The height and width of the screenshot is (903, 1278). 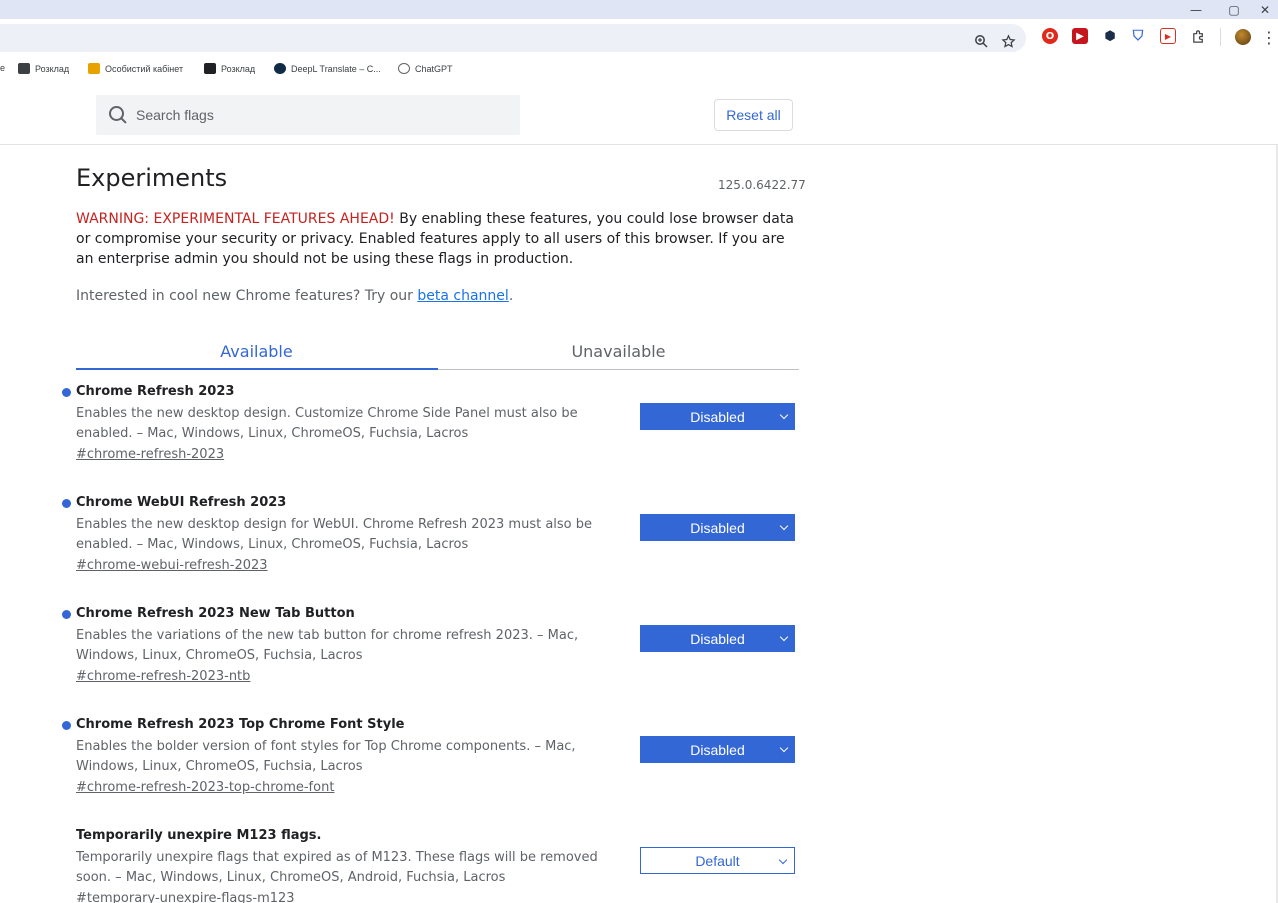 What do you see at coordinates (462, 296) in the screenshot?
I see `beta-channel-link: beta channel` at bounding box center [462, 296].